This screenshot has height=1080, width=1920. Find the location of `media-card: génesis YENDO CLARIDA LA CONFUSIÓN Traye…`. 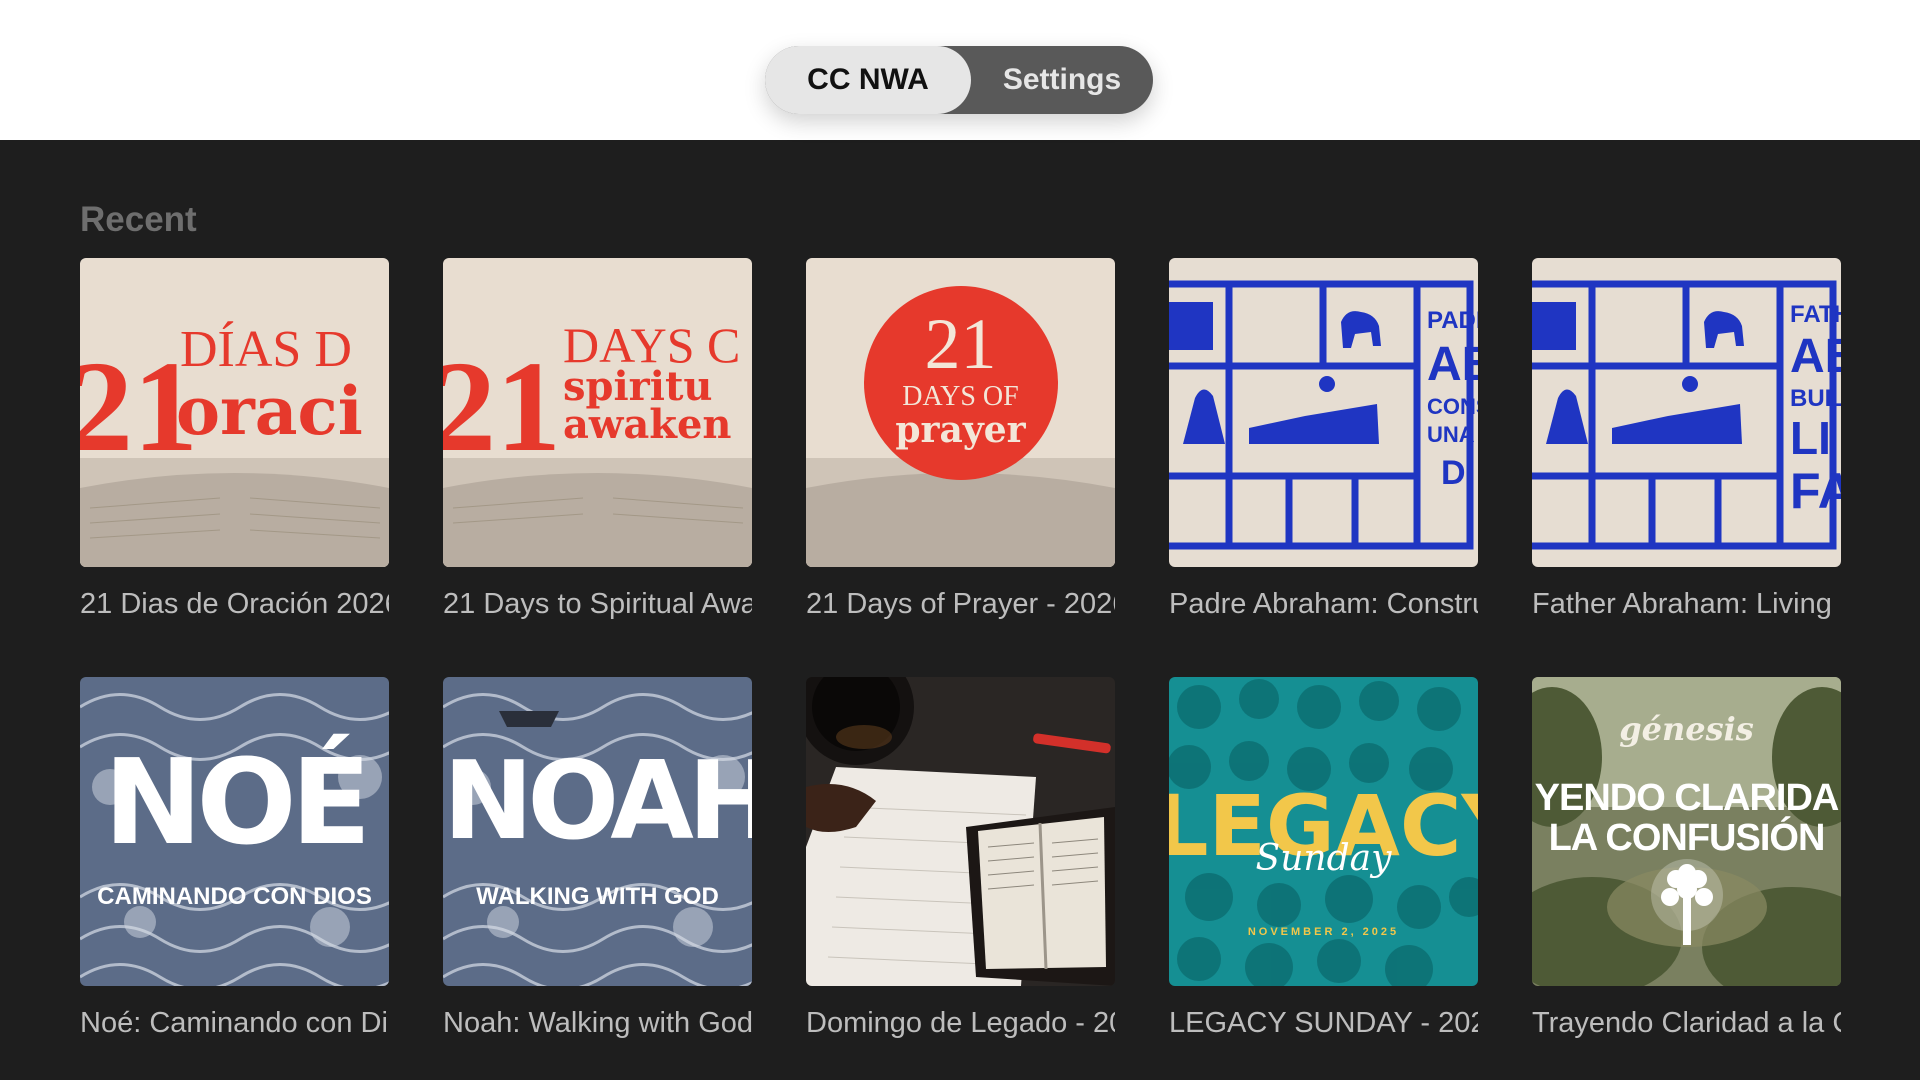

media-card: génesis YENDO CLARIDA LA CONFUSIÓN Traye… is located at coordinates (1686, 867).